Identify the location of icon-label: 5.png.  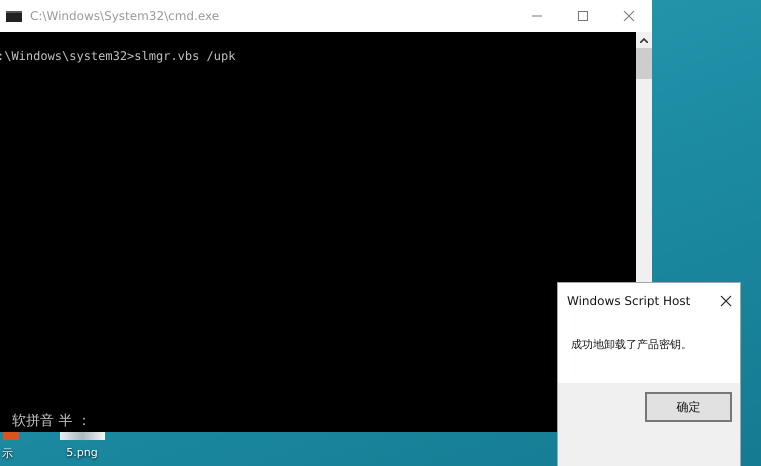
(82, 452).